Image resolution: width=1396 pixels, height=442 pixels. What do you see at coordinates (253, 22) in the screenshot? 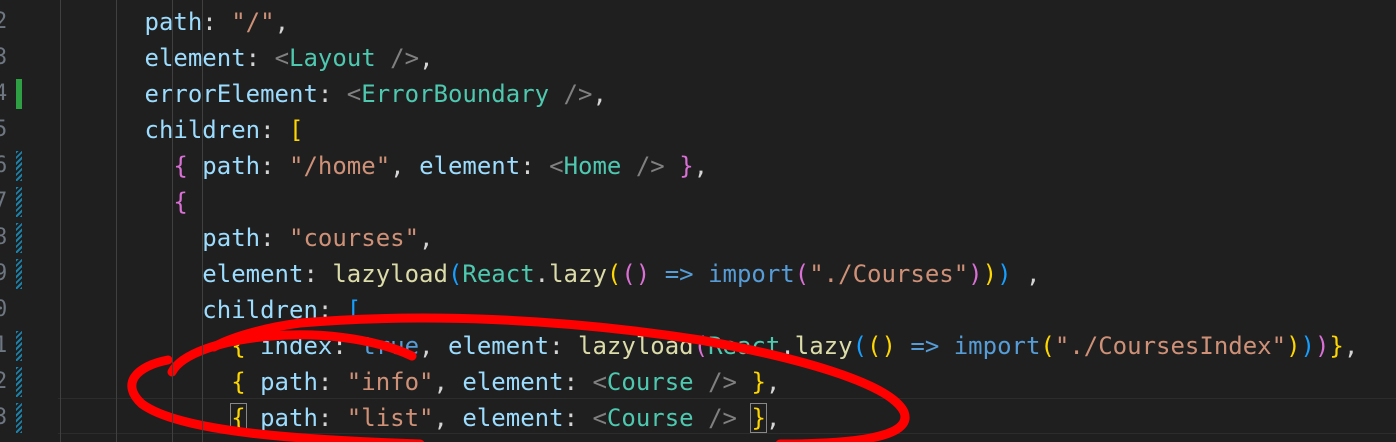
I see `code-token: "/"` at bounding box center [253, 22].